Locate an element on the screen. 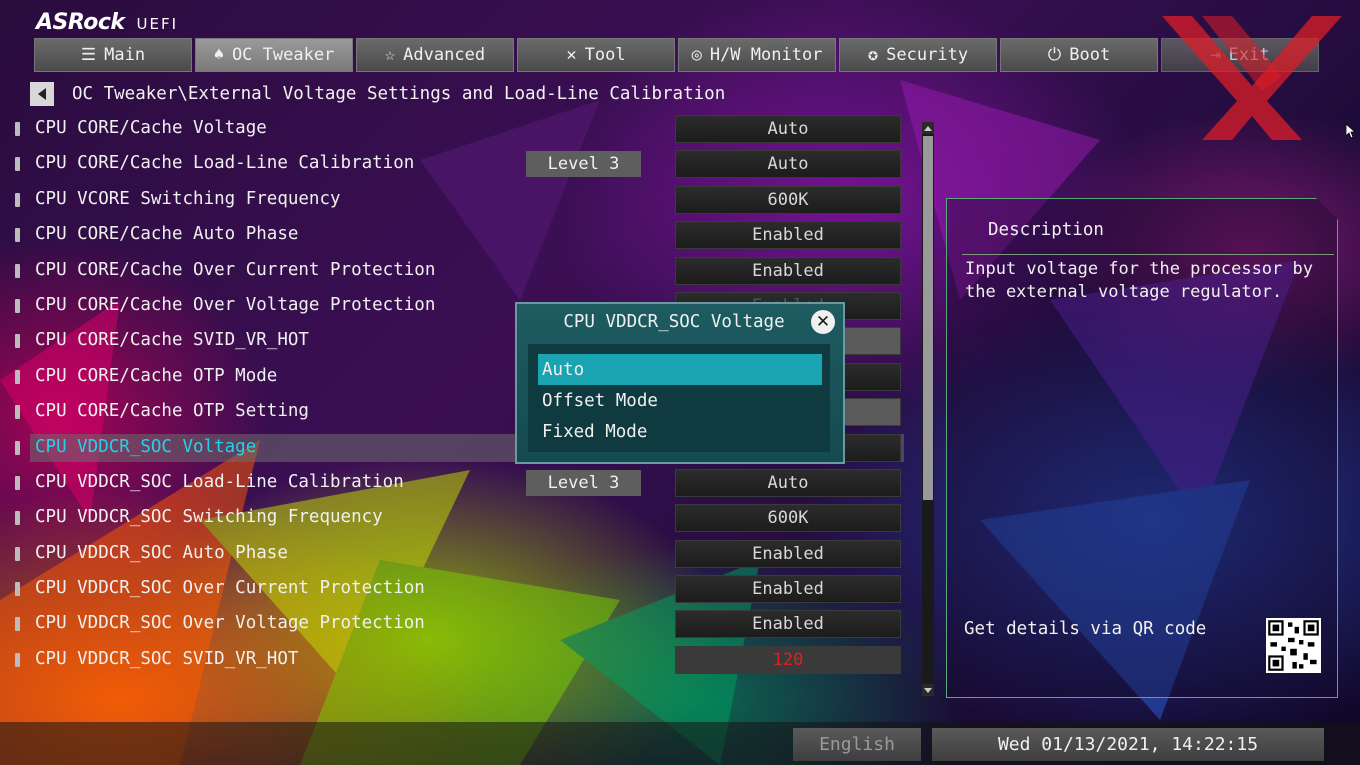  list-icon: ☰ is located at coordinates (88, 55).